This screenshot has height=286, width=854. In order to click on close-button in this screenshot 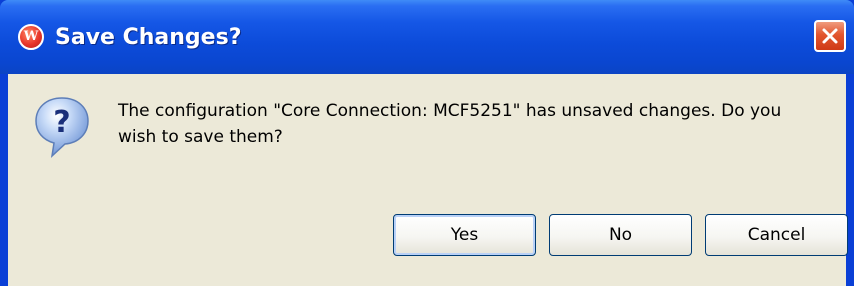, I will do `click(830, 36)`.